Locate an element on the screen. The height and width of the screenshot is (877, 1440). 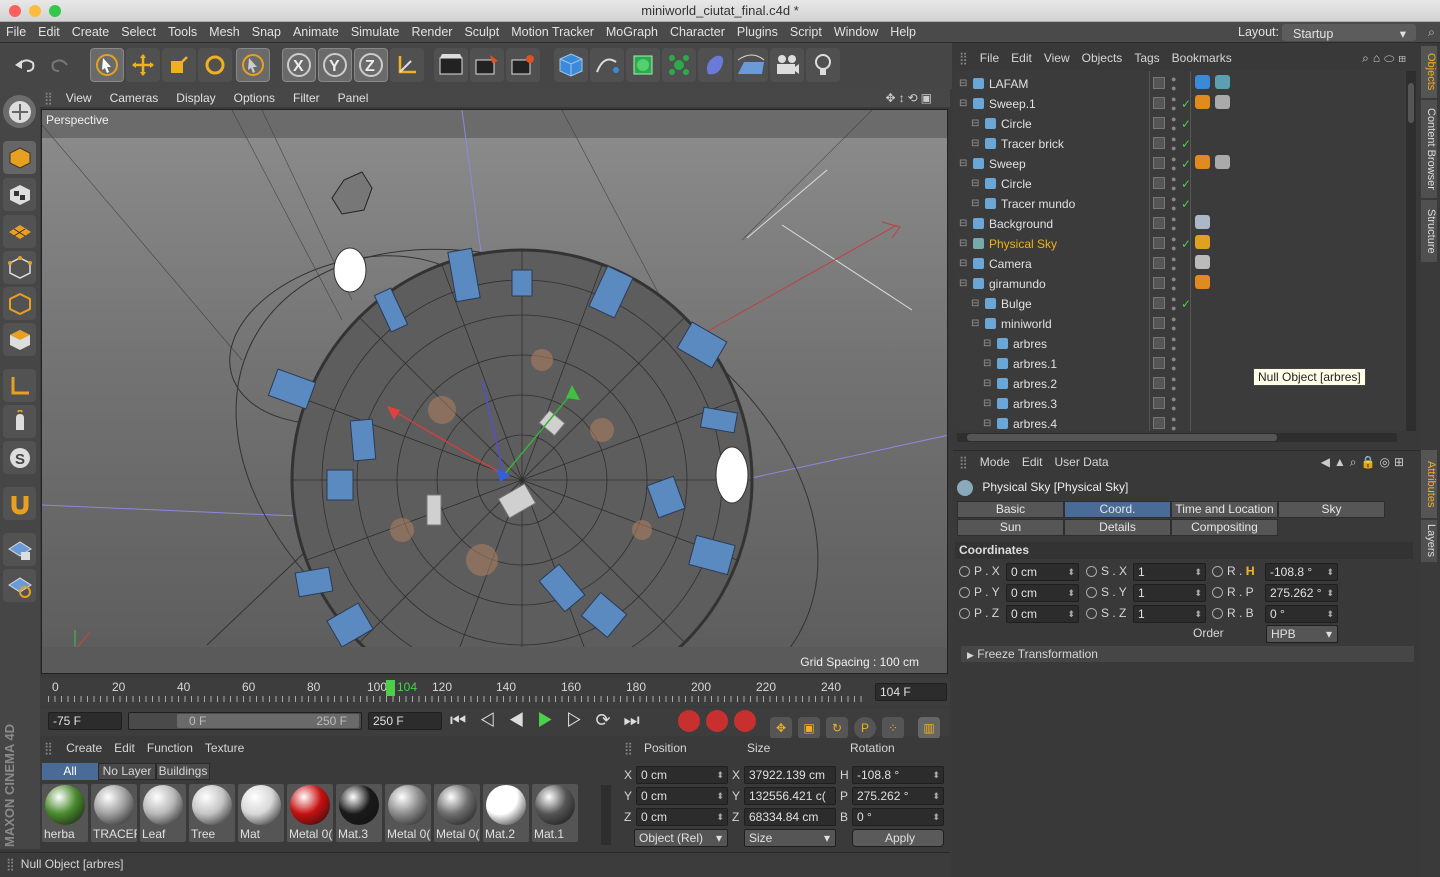
object-name: Sweep.1 is located at coordinates (1012, 104).